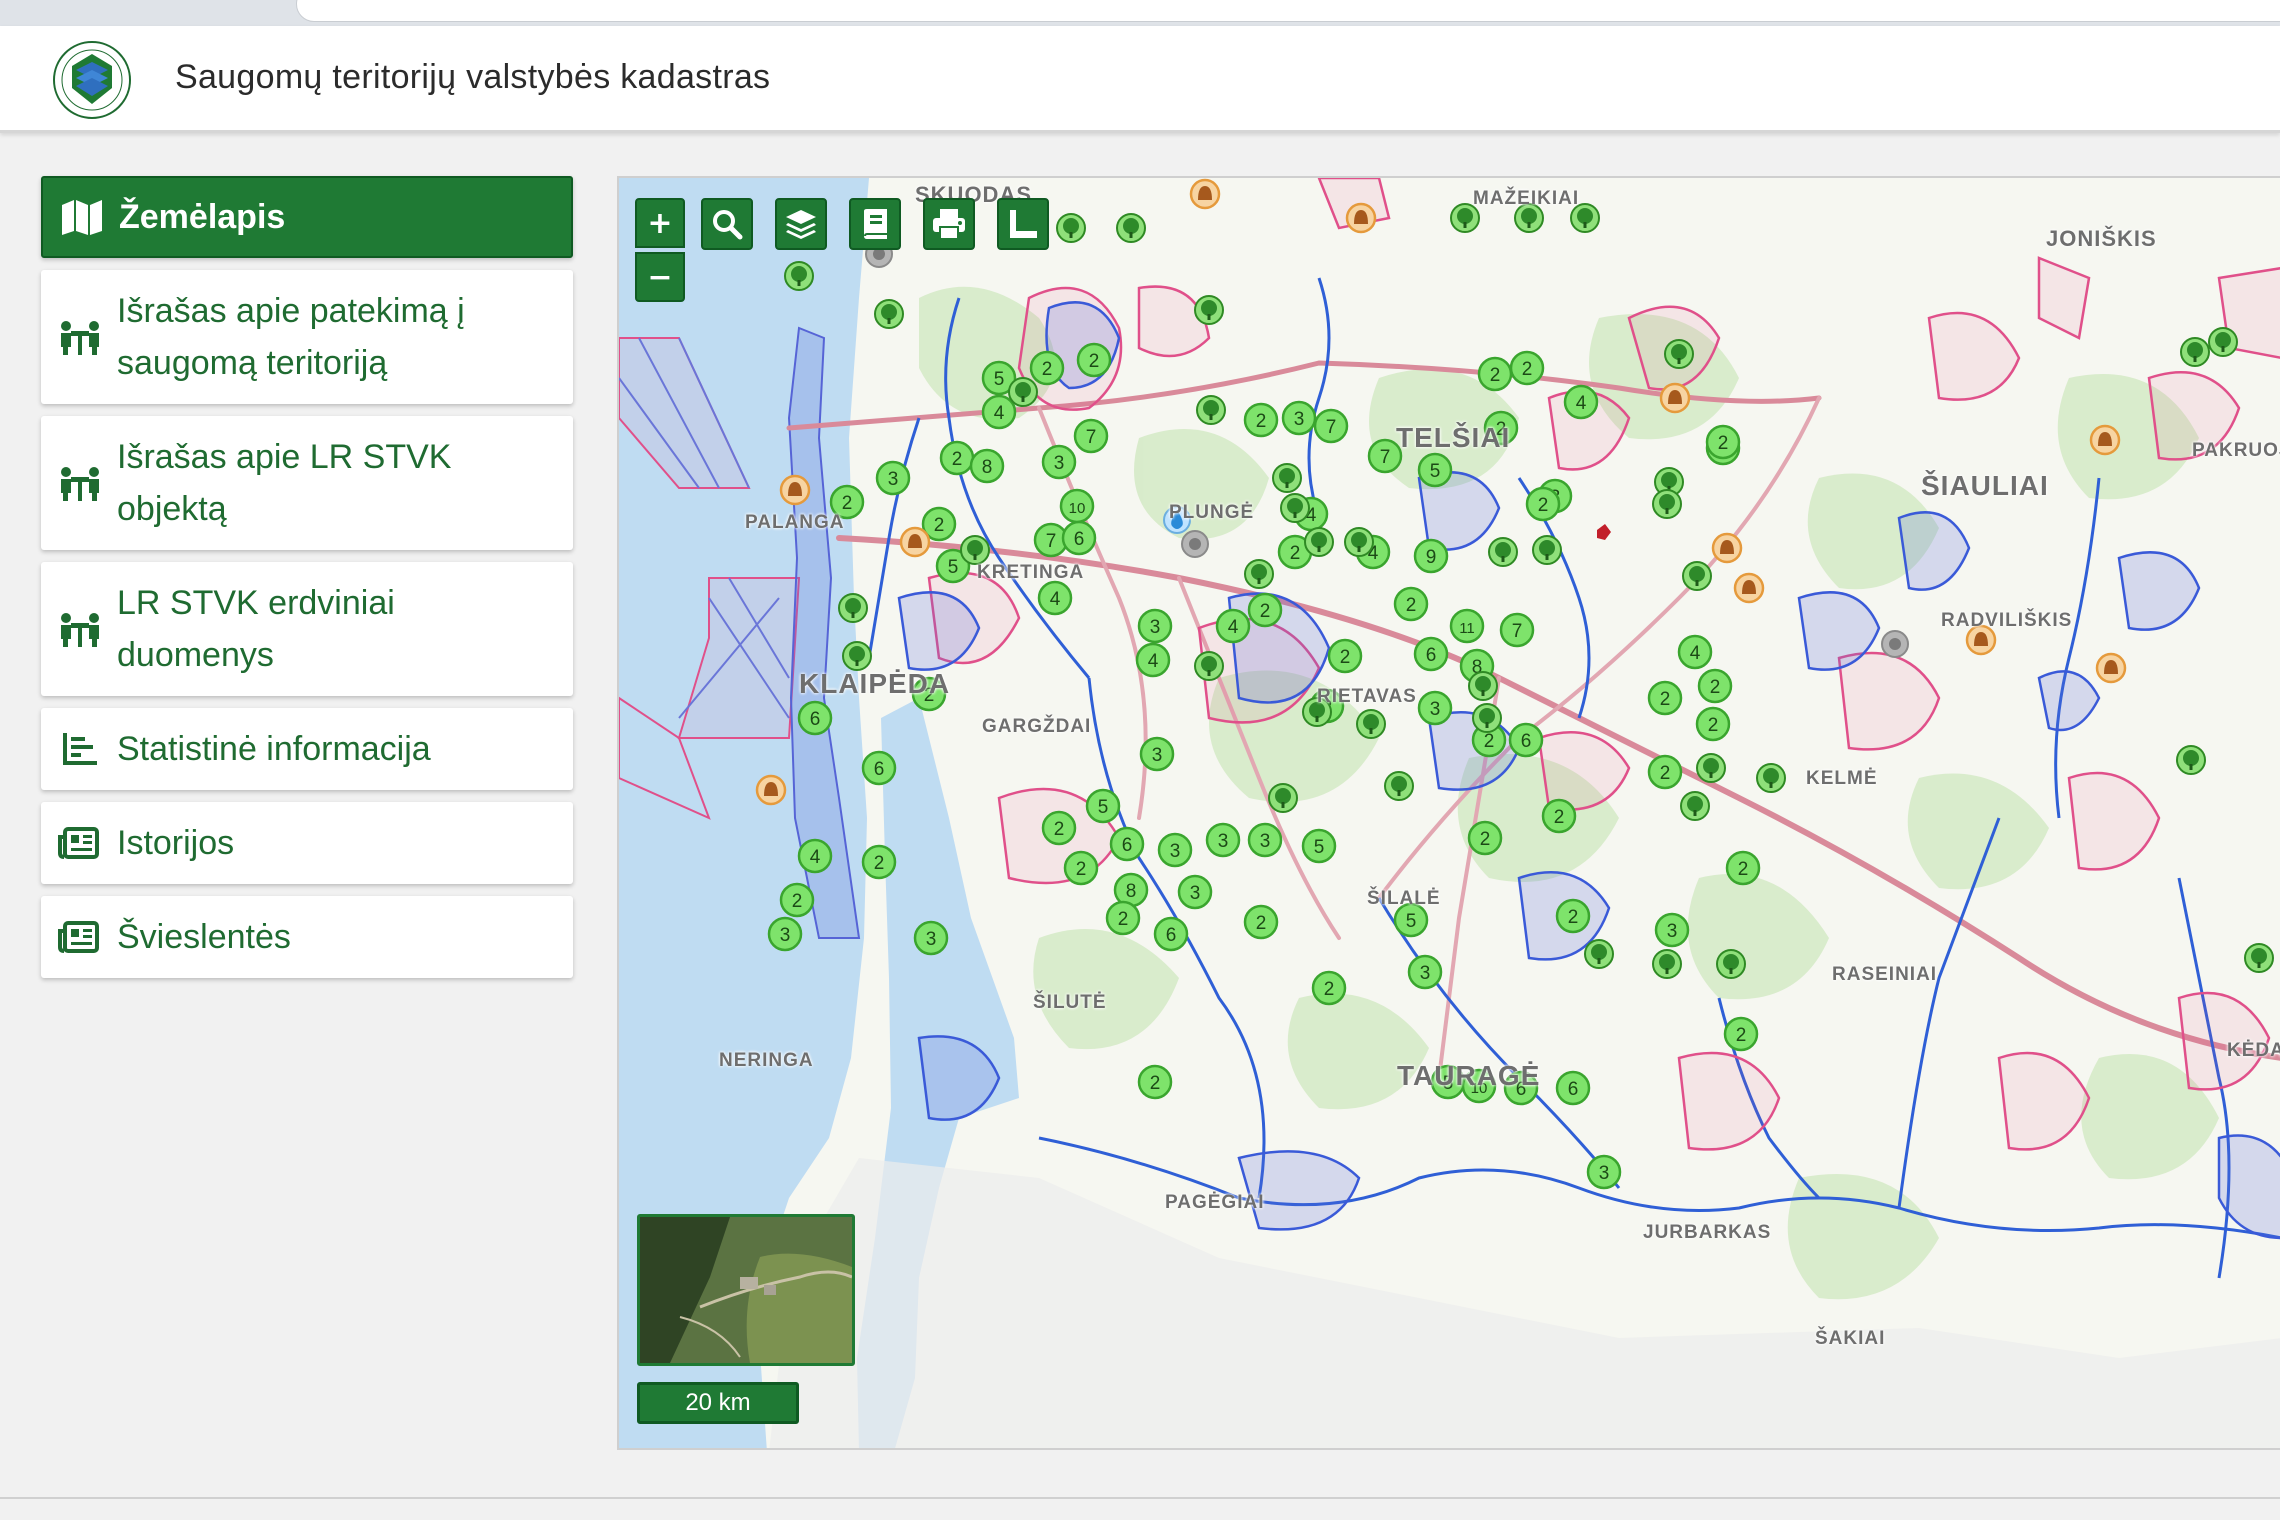 The image size is (2280, 1520). What do you see at coordinates (1023, 224) in the screenshot?
I see `measure-button` at bounding box center [1023, 224].